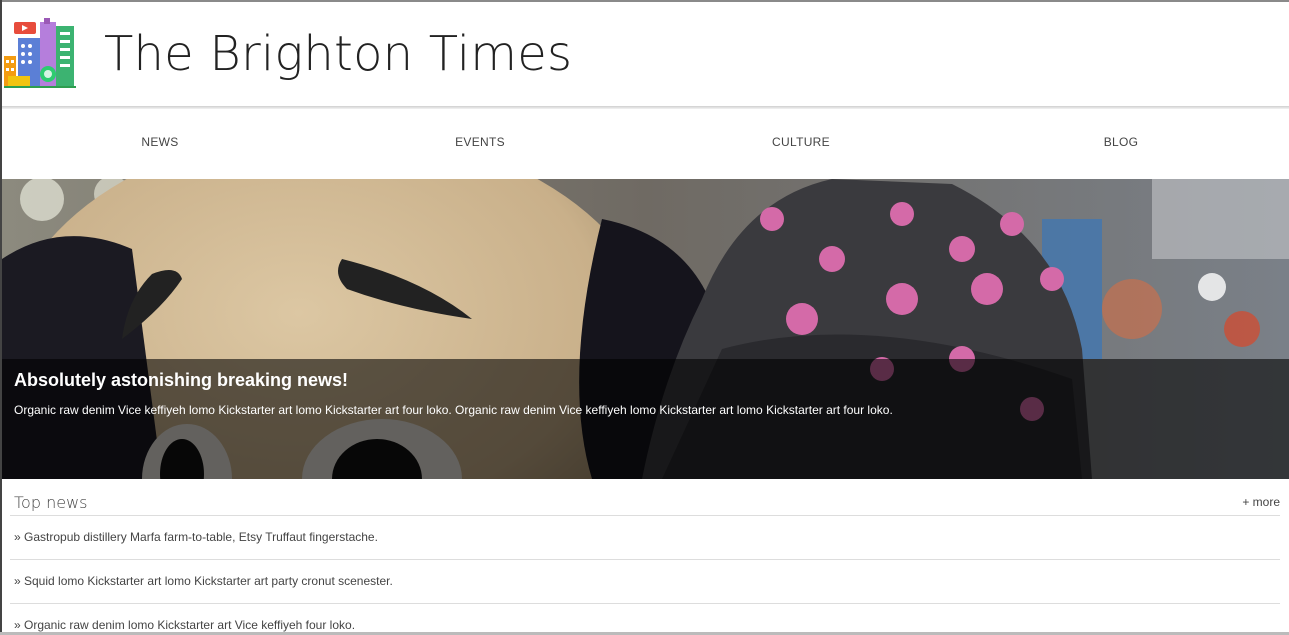 The image size is (1289, 635). Describe the element at coordinates (338, 54) in the screenshot. I see `site-title: The Brighton Times` at that location.